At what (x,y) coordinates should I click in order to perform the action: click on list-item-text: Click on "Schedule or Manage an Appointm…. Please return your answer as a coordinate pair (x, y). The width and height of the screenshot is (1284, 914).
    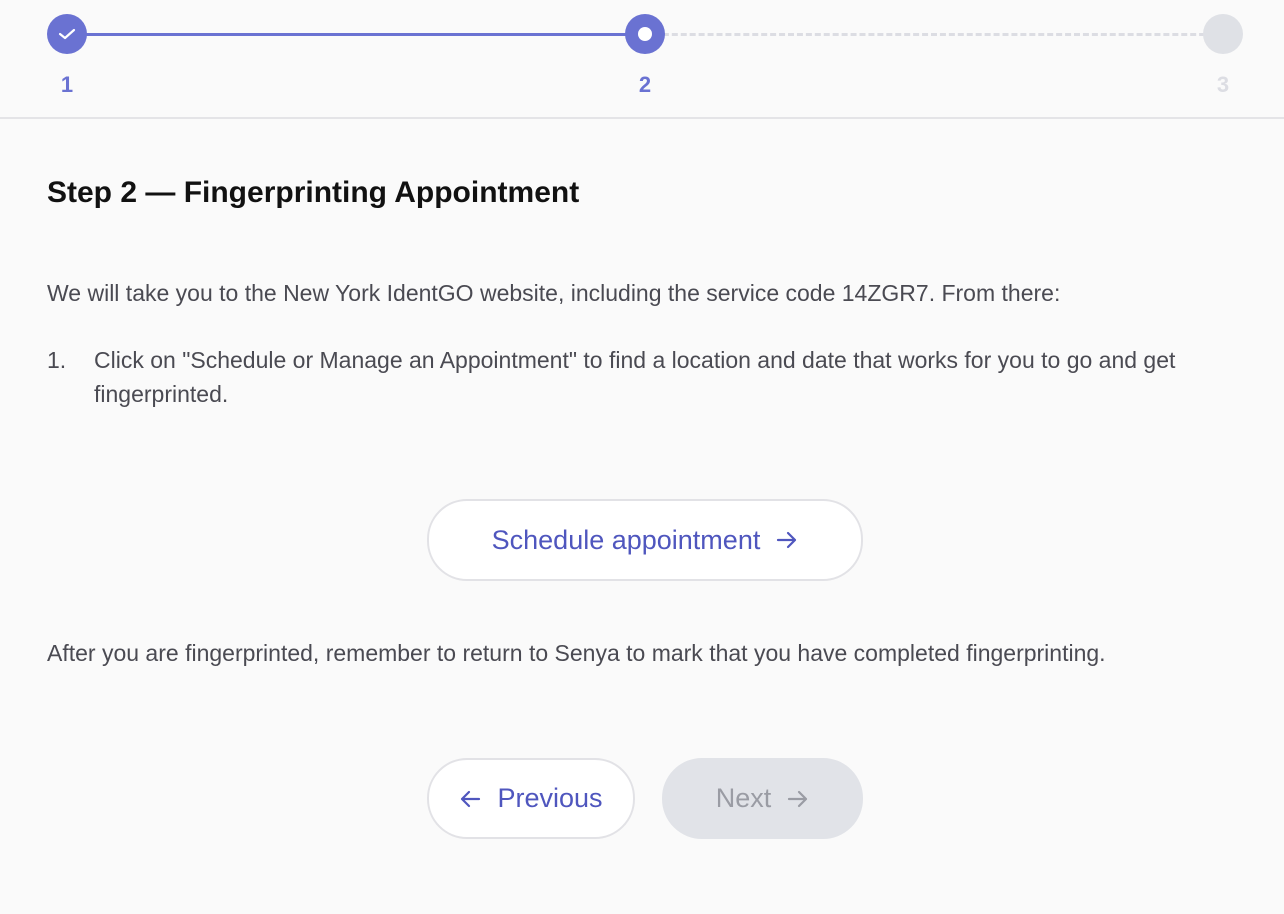
    Looking at the image, I should click on (635, 377).